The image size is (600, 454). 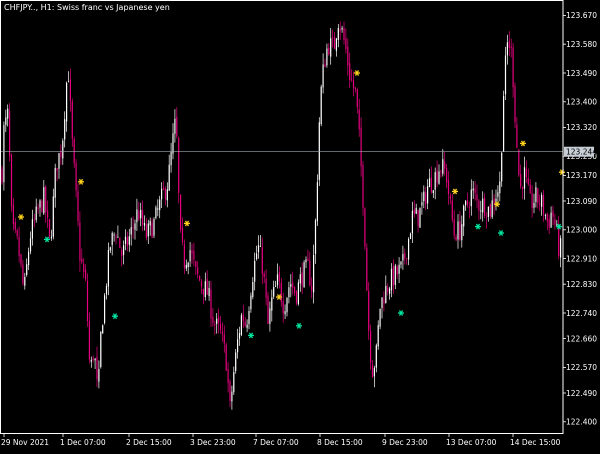 What do you see at coordinates (581, 15) in the screenshot?
I see `y-tick-label: 123.670` at bounding box center [581, 15].